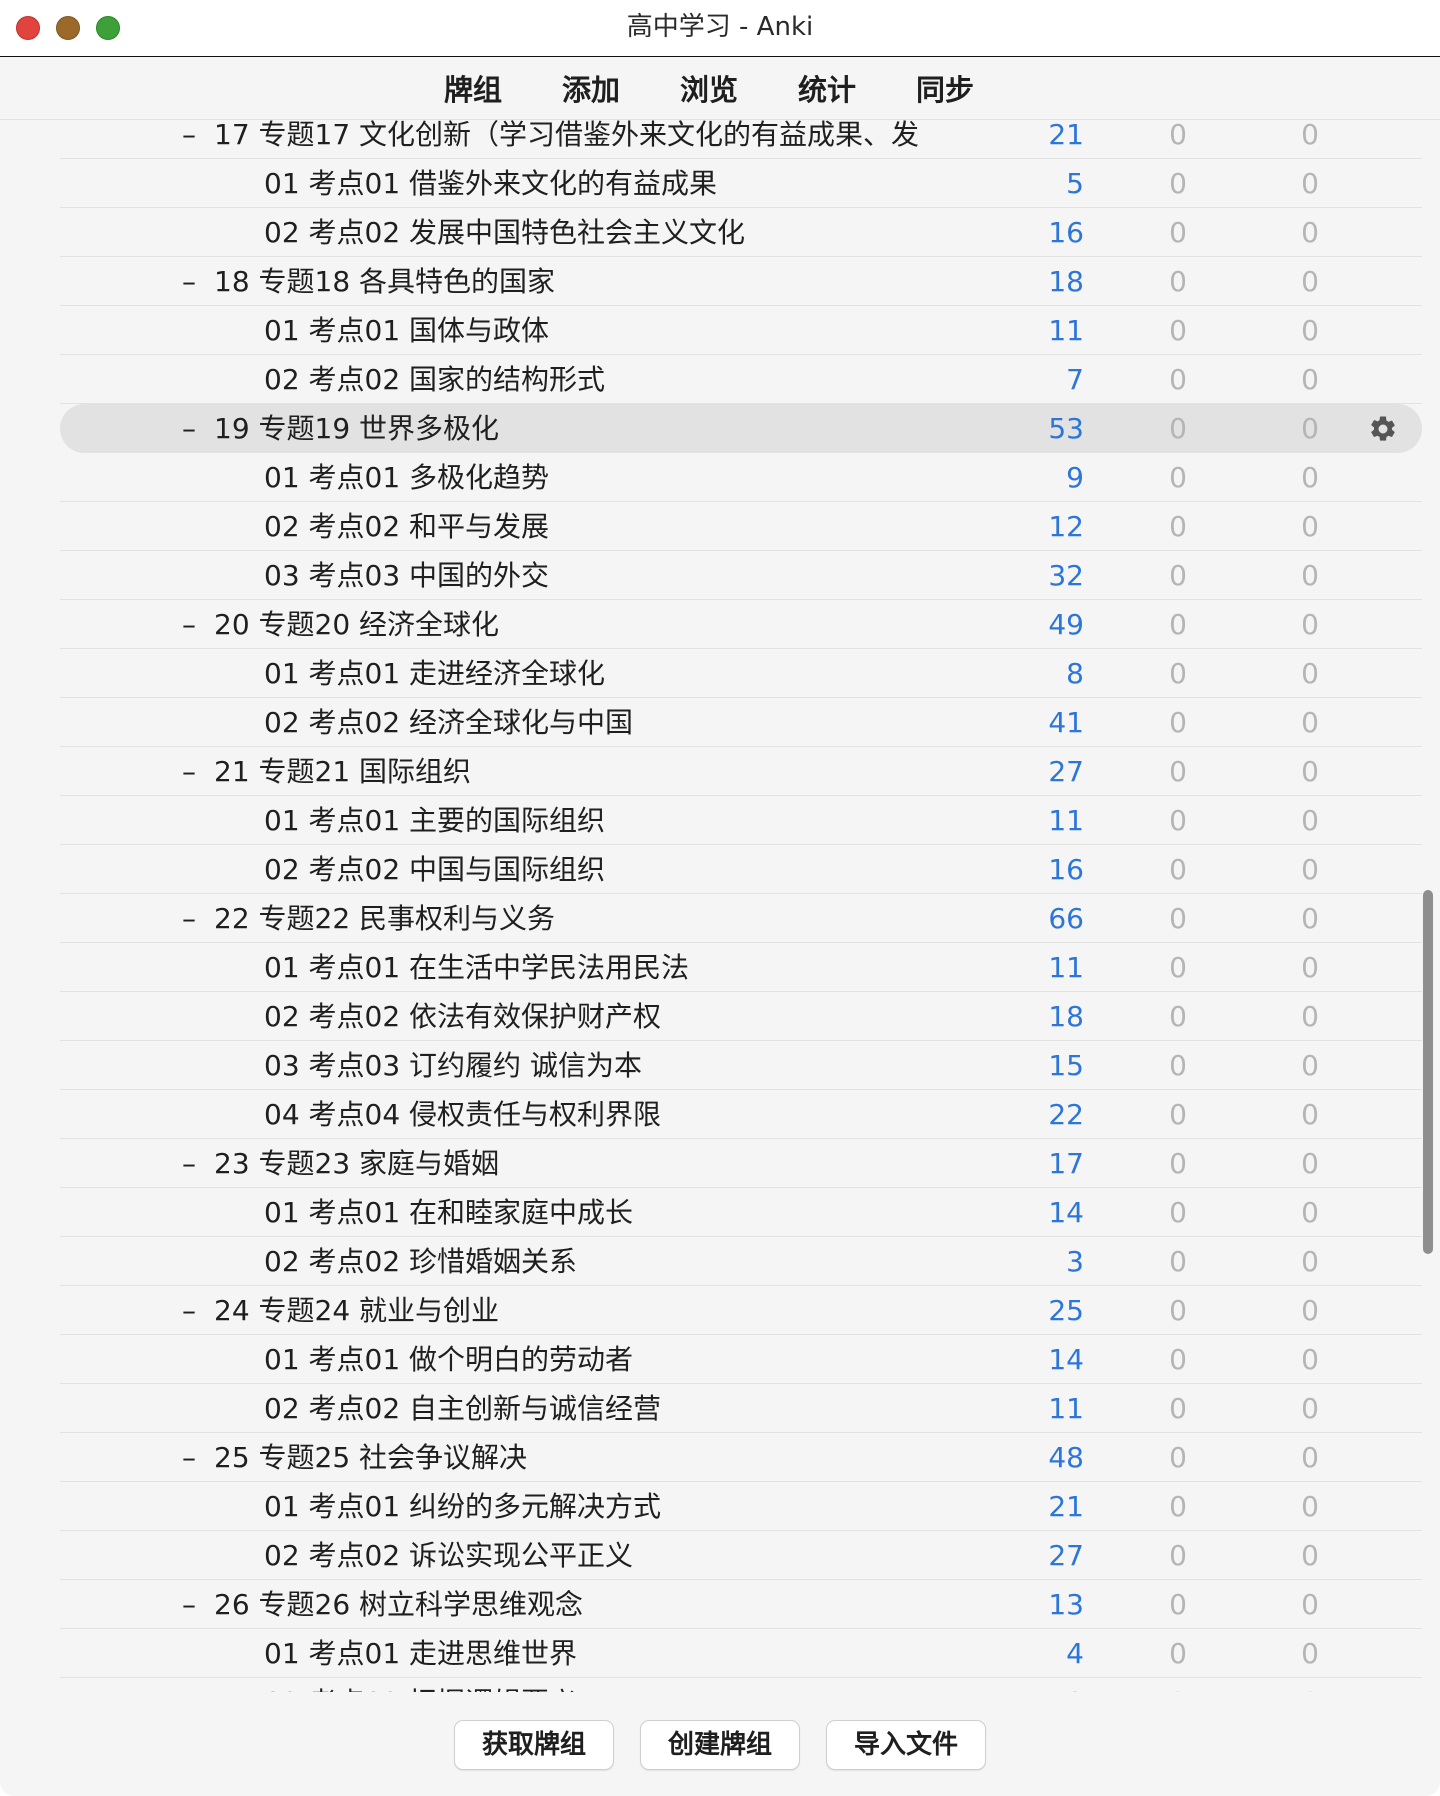  I want to click on deck-row-topic: –25 专题25 社会争议解决 48 0 0, so click(741, 1457).